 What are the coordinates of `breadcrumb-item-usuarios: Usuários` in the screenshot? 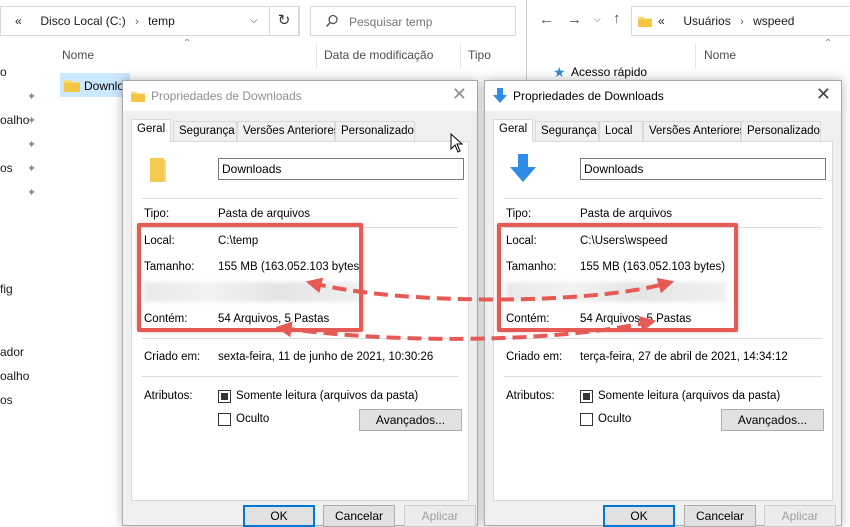 It's located at (706, 21).